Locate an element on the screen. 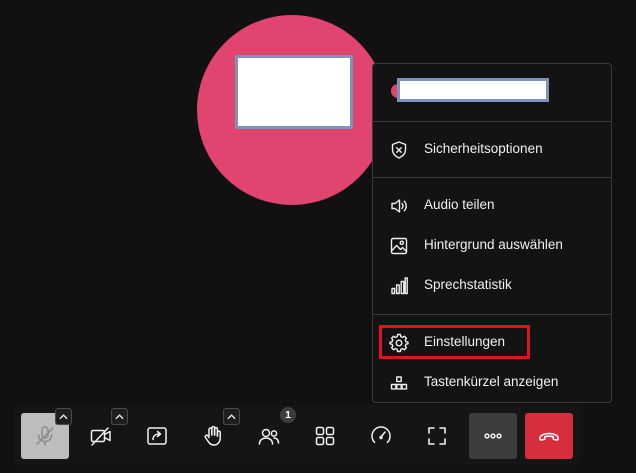  reactions-options-caret is located at coordinates (231, 416).